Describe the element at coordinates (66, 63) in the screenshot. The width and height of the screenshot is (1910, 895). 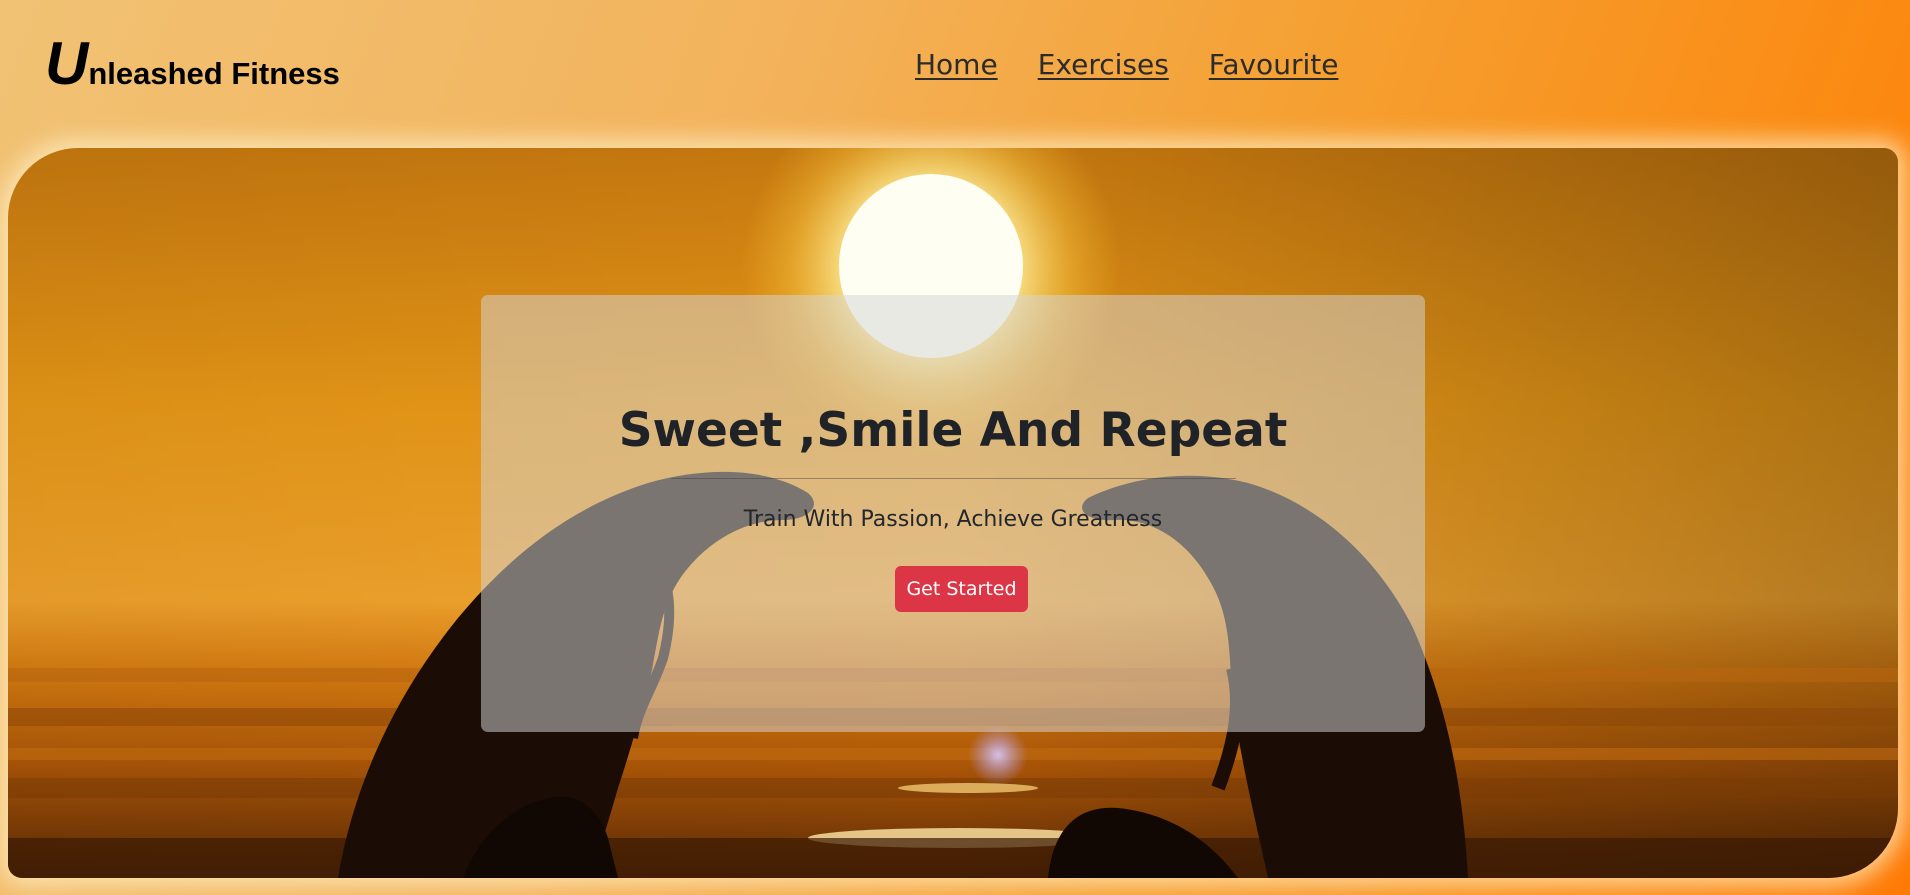
I see `brand-initial: U` at that location.